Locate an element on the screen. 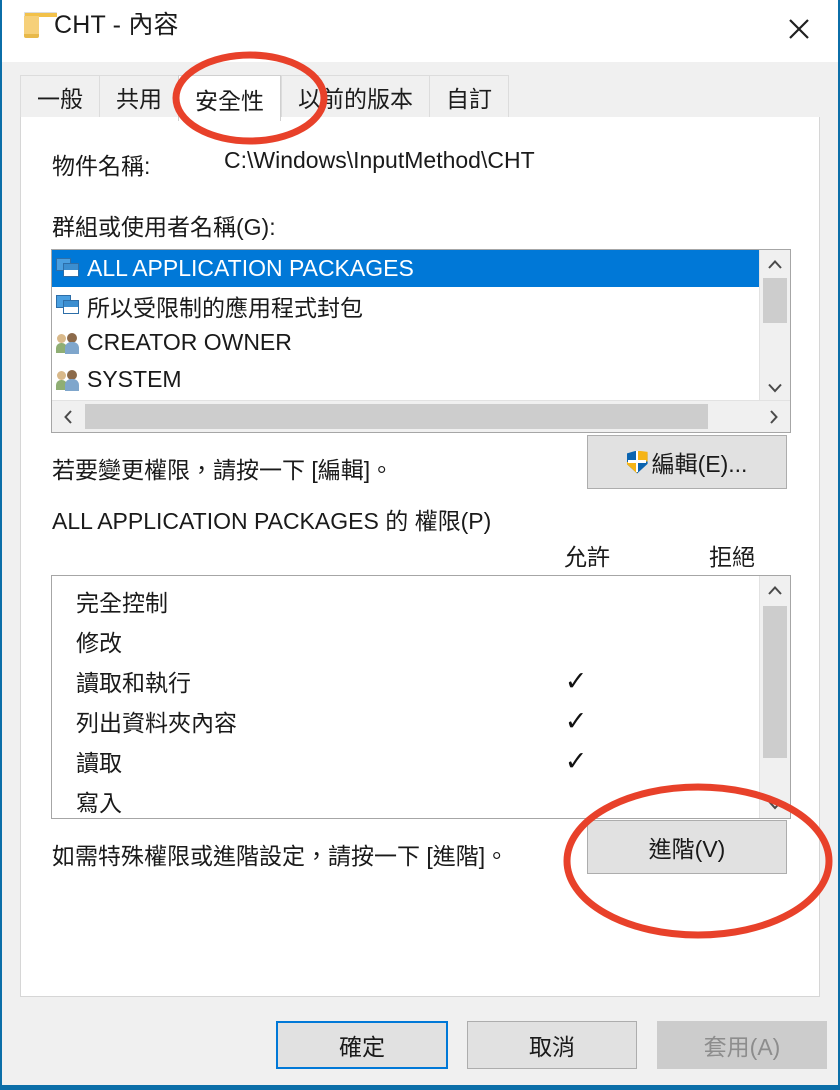  list-item-label: SYSTEM is located at coordinates (134, 379).